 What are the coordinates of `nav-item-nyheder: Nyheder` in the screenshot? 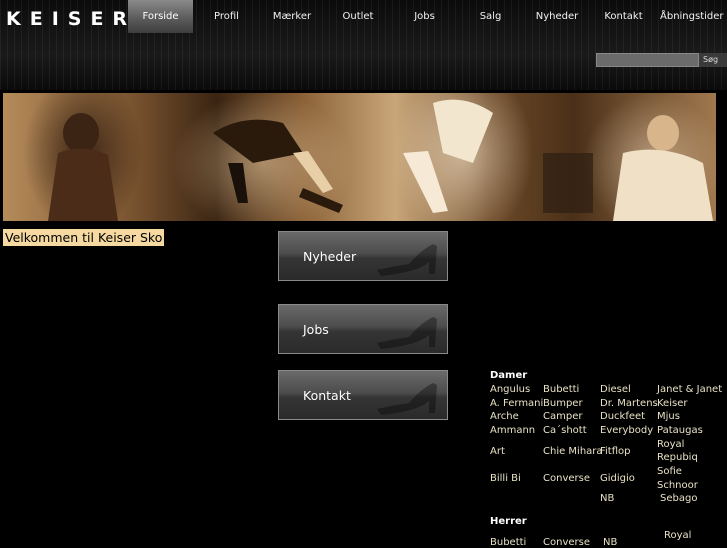 It's located at (557, 16).